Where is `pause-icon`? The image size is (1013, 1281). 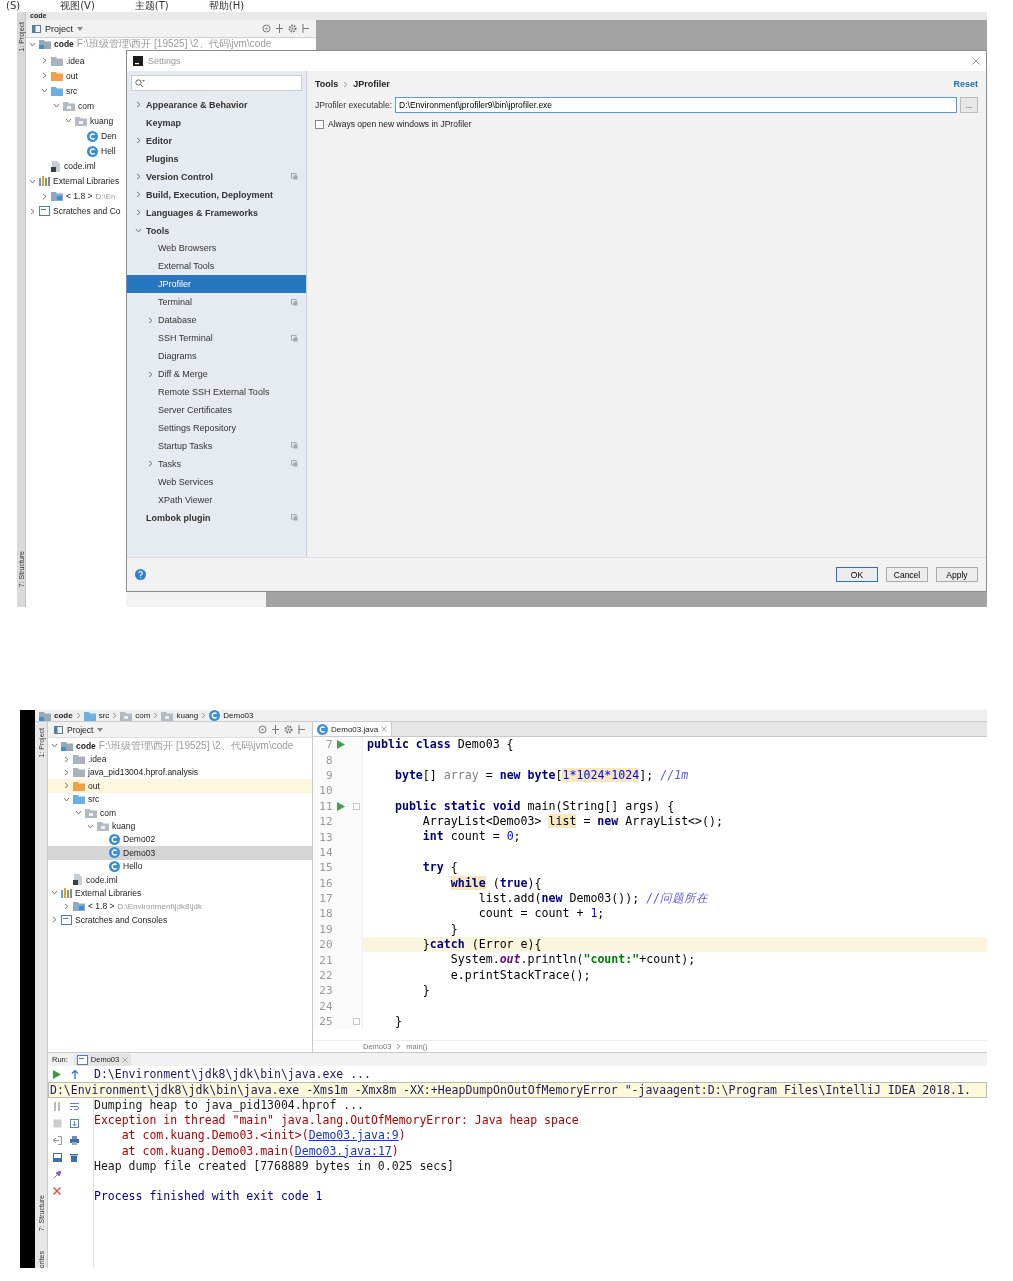 pause-icon is located at coordinates (57, 1106).